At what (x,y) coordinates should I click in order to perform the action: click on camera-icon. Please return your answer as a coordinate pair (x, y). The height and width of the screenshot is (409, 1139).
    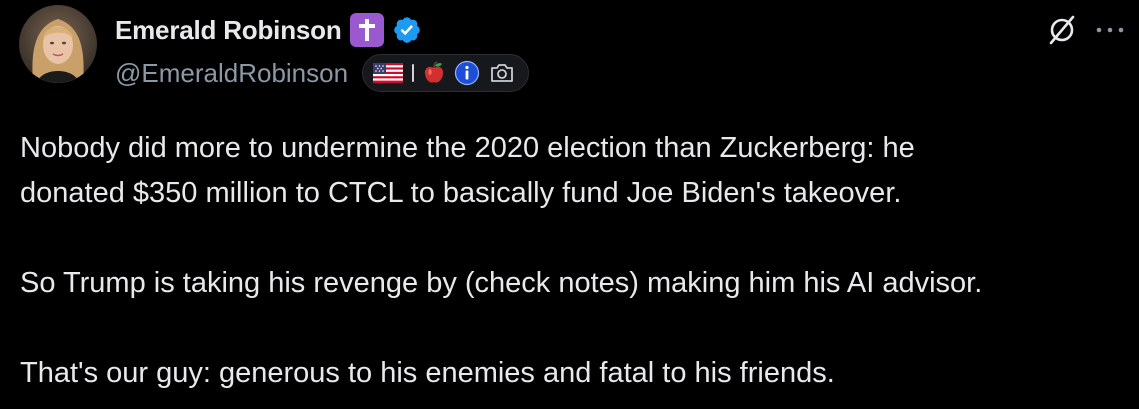
    Looking at the image, I should click on (502, 73).